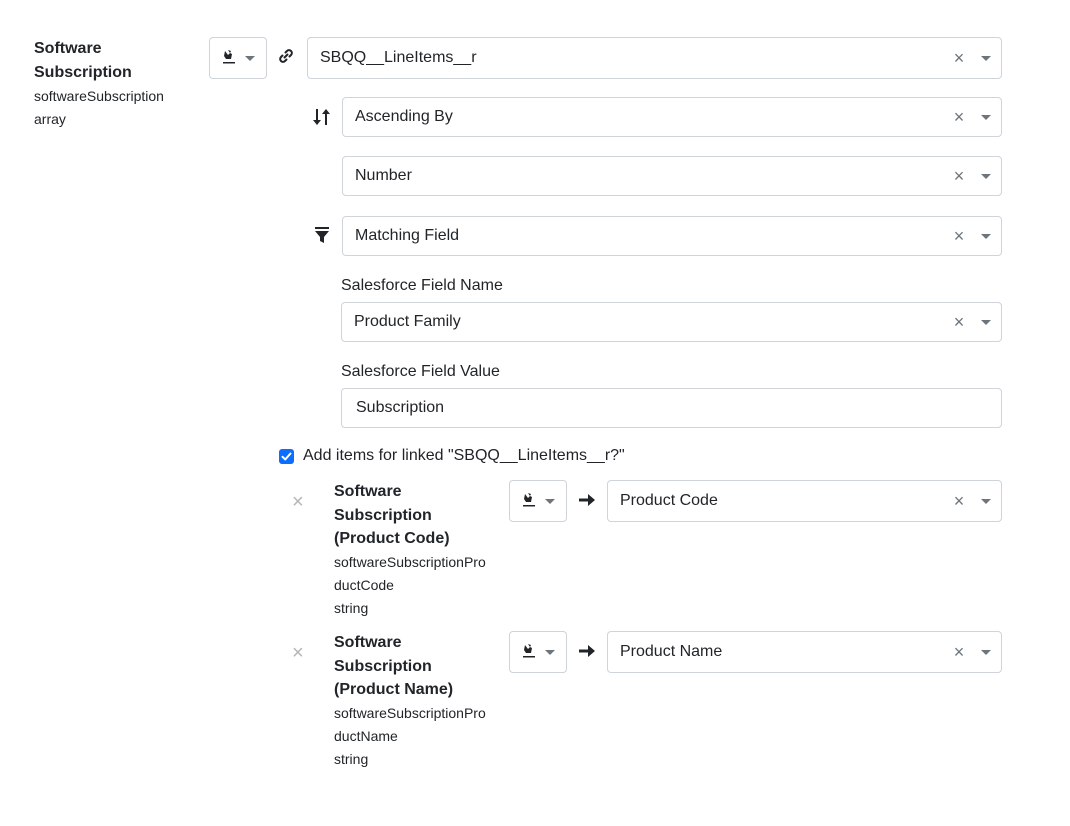 This screenshot has height=826, width=1070. Describe the element at coordinates (420, 371) in the screenshot. I see `field-value-label: Salesforce Field Value` at that location.